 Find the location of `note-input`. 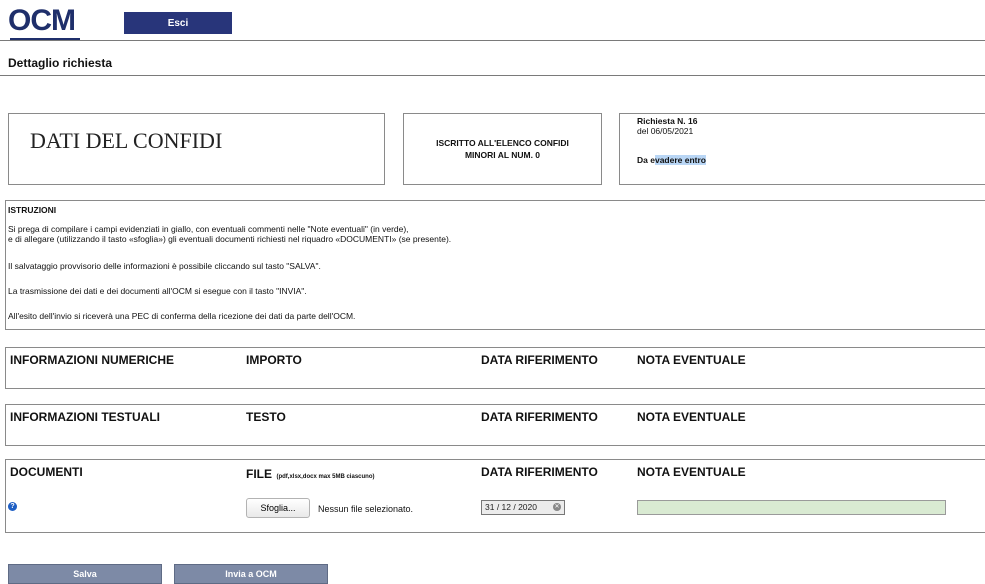

note-input is located at coordinates (791, 507).